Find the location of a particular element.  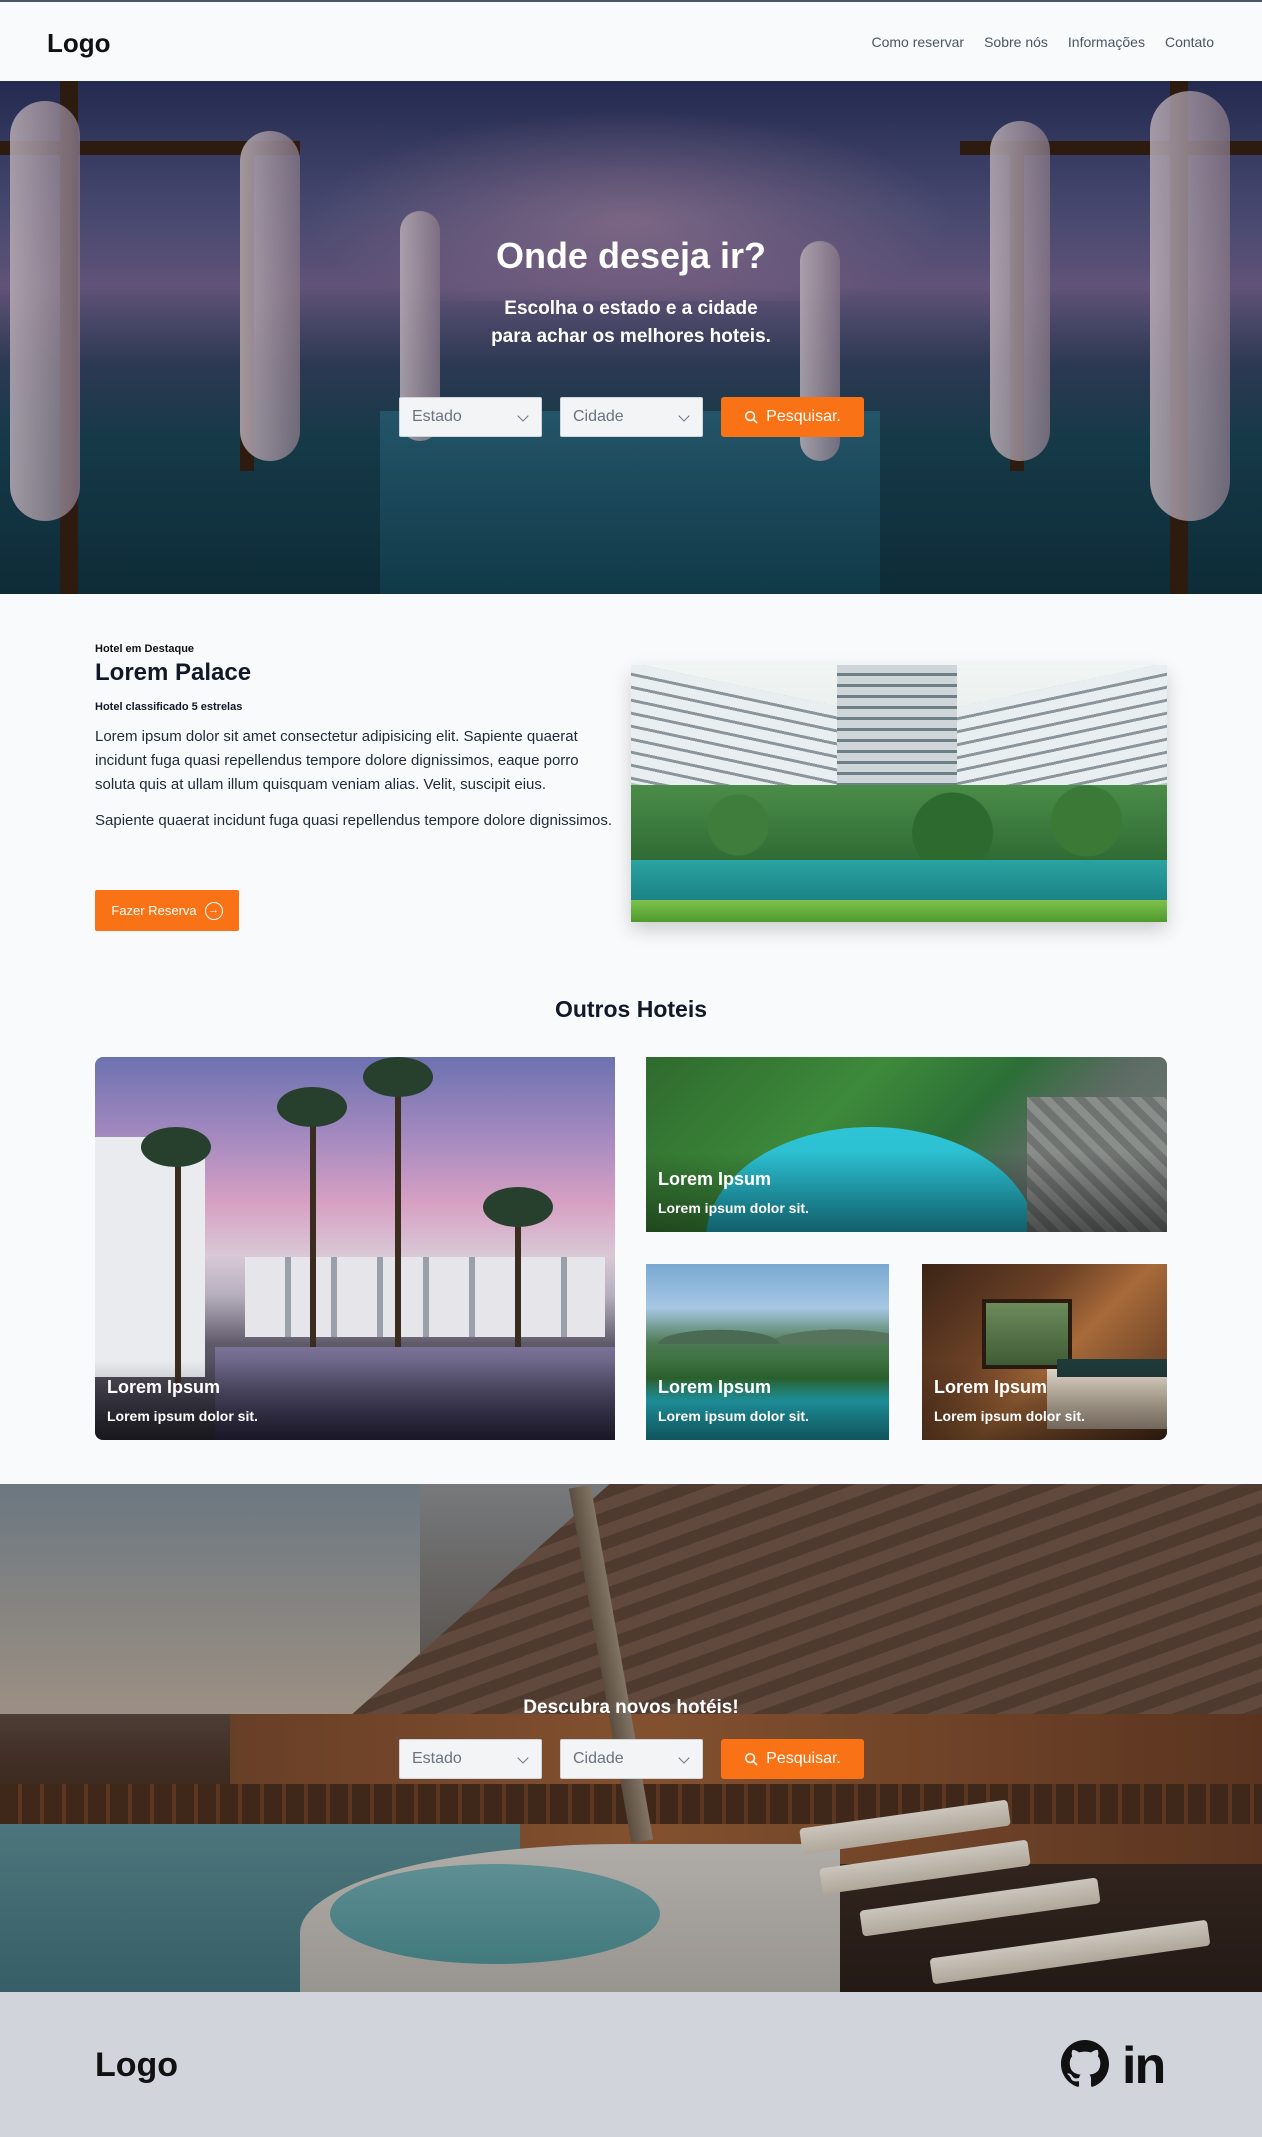

hotel-pool is located at coordinates (899, 882).